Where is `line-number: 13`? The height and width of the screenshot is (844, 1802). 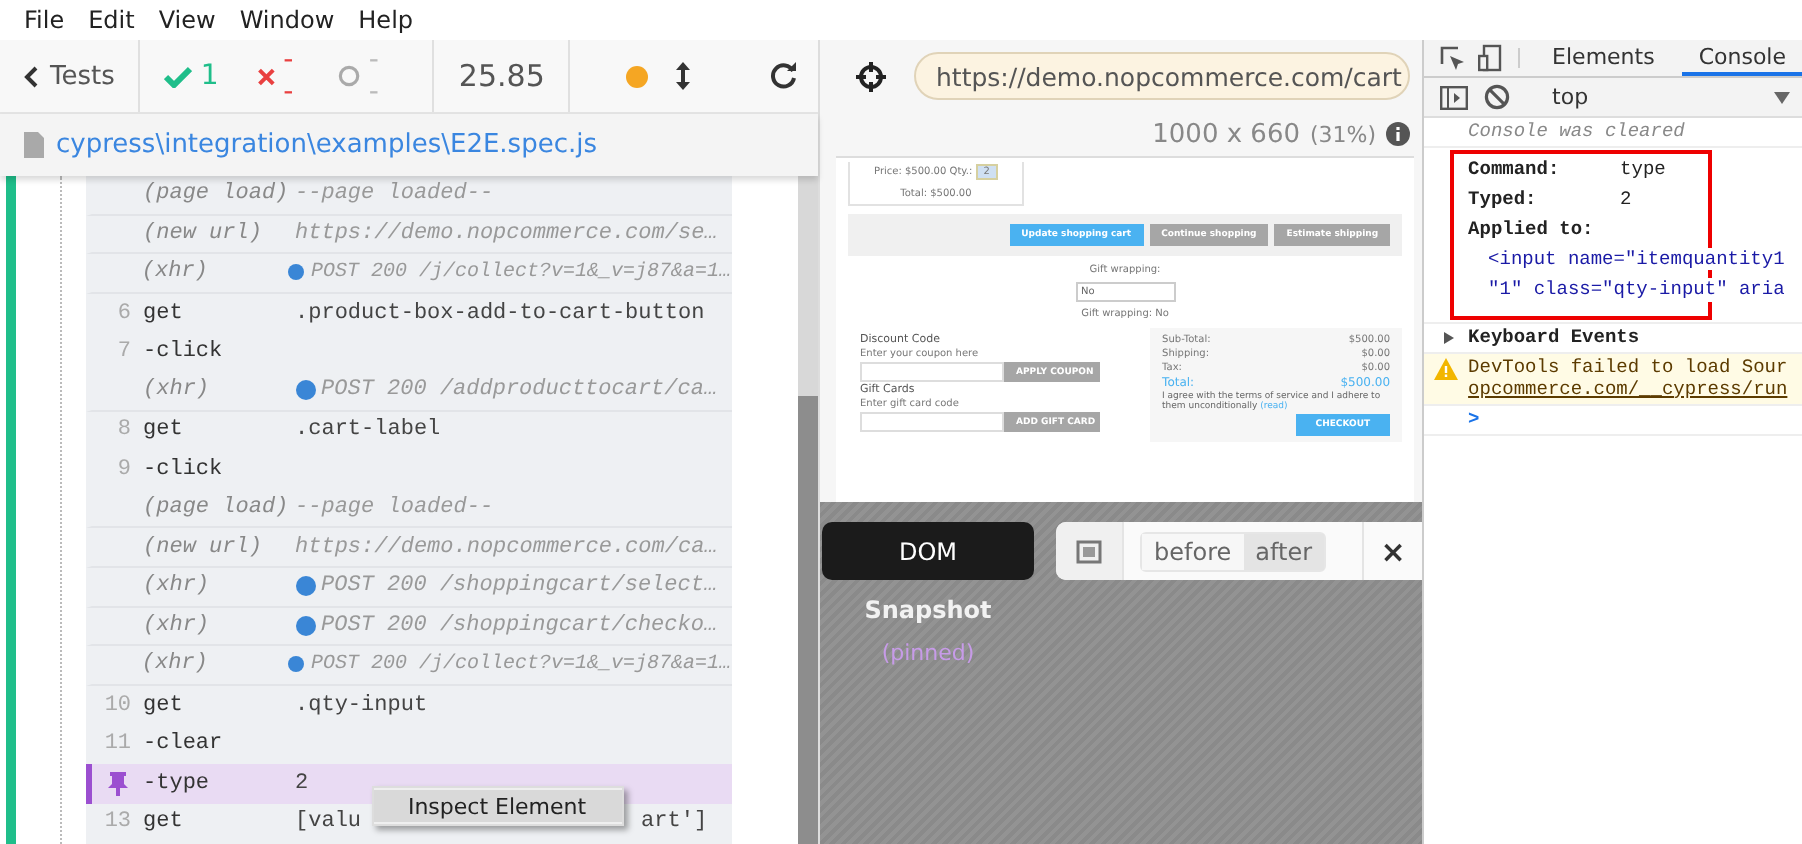
line-number: 13 is located at coordinates (118, 822).